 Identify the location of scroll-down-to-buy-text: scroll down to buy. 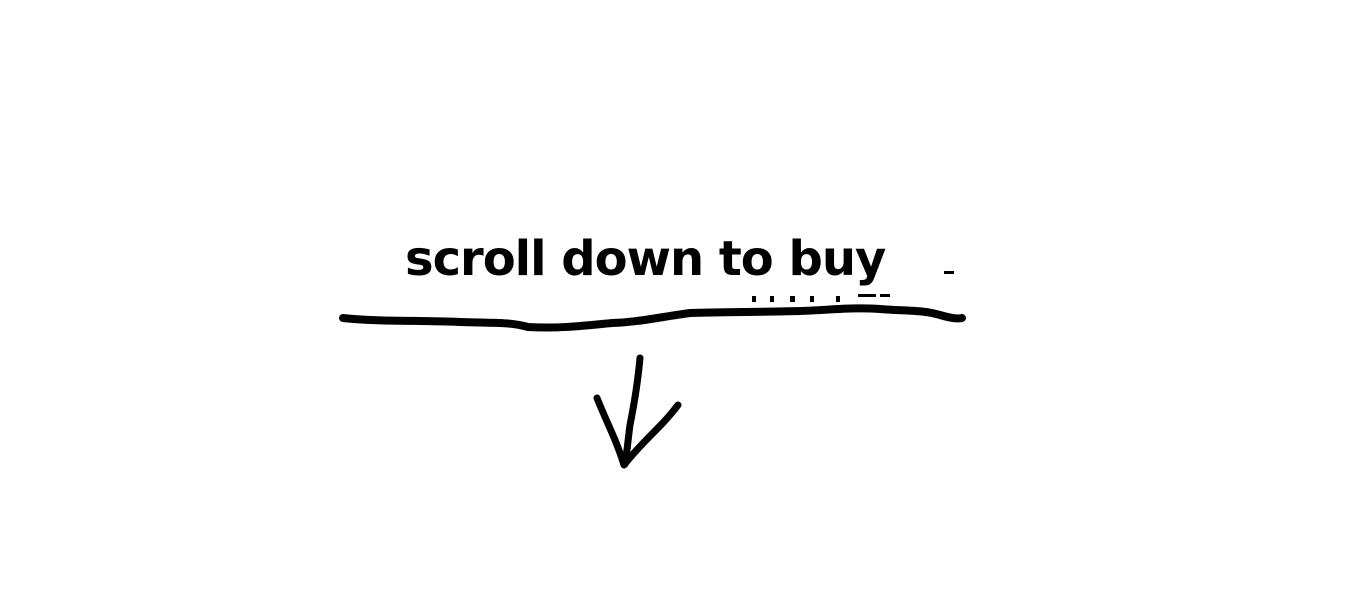
(645, 259).